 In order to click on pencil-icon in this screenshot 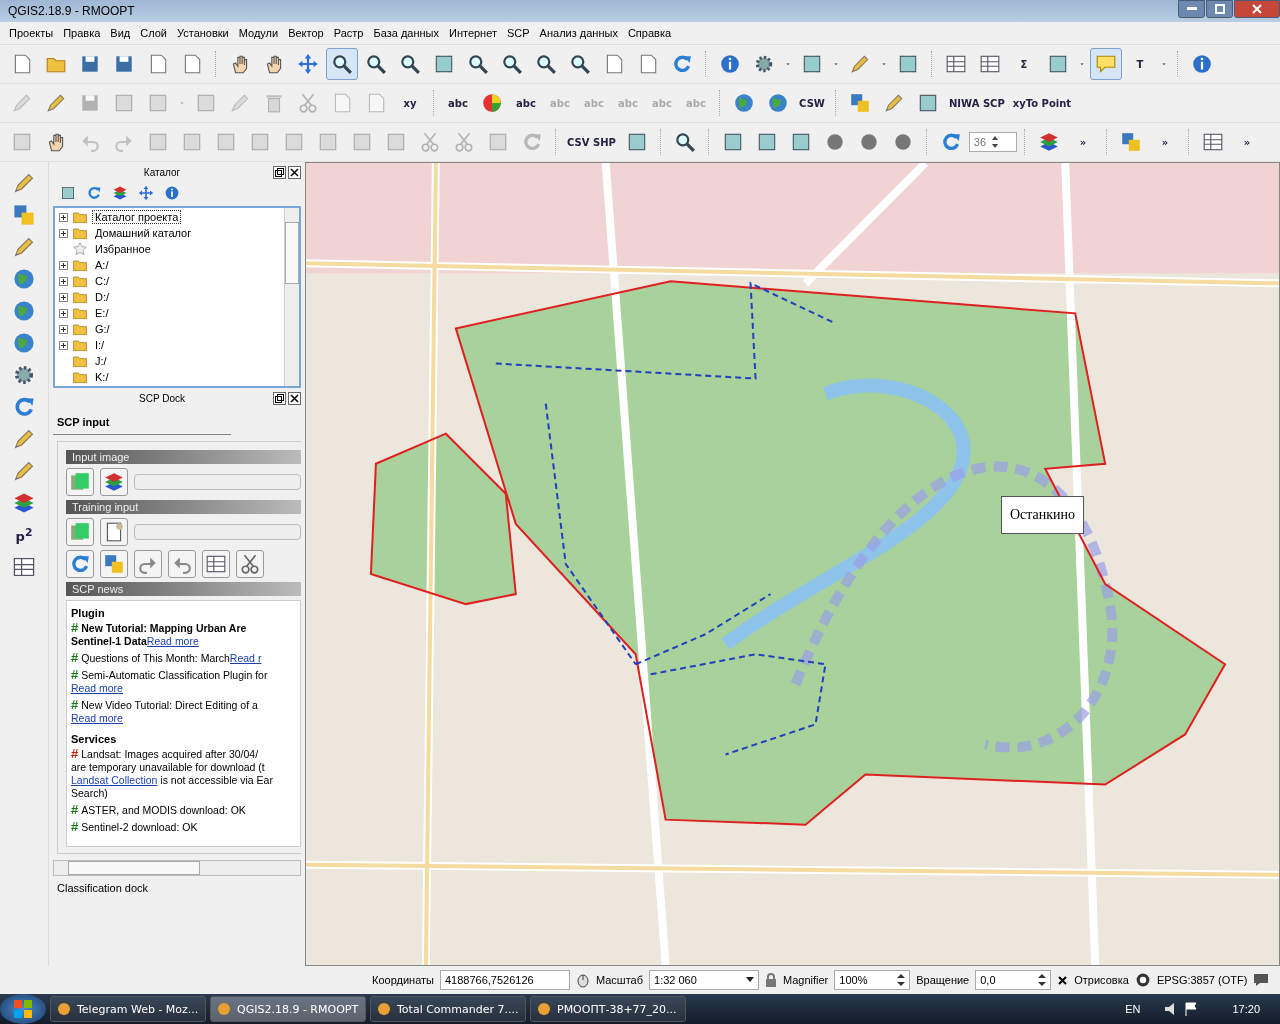, I will do `click(24, 183)`.